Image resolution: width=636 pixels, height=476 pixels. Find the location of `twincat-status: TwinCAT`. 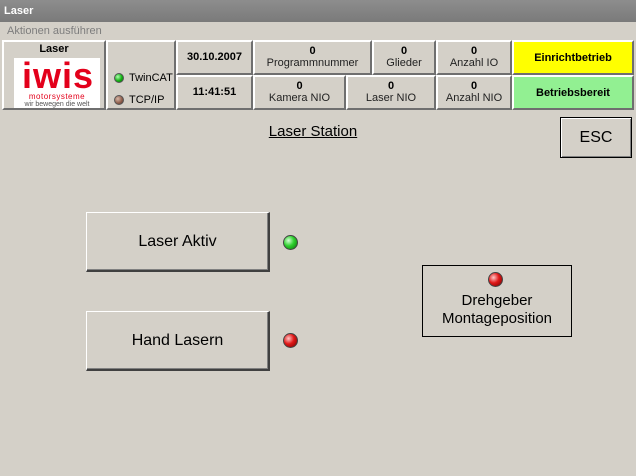

twincat-status: TwinCAT is located at coordinates (143, 78).